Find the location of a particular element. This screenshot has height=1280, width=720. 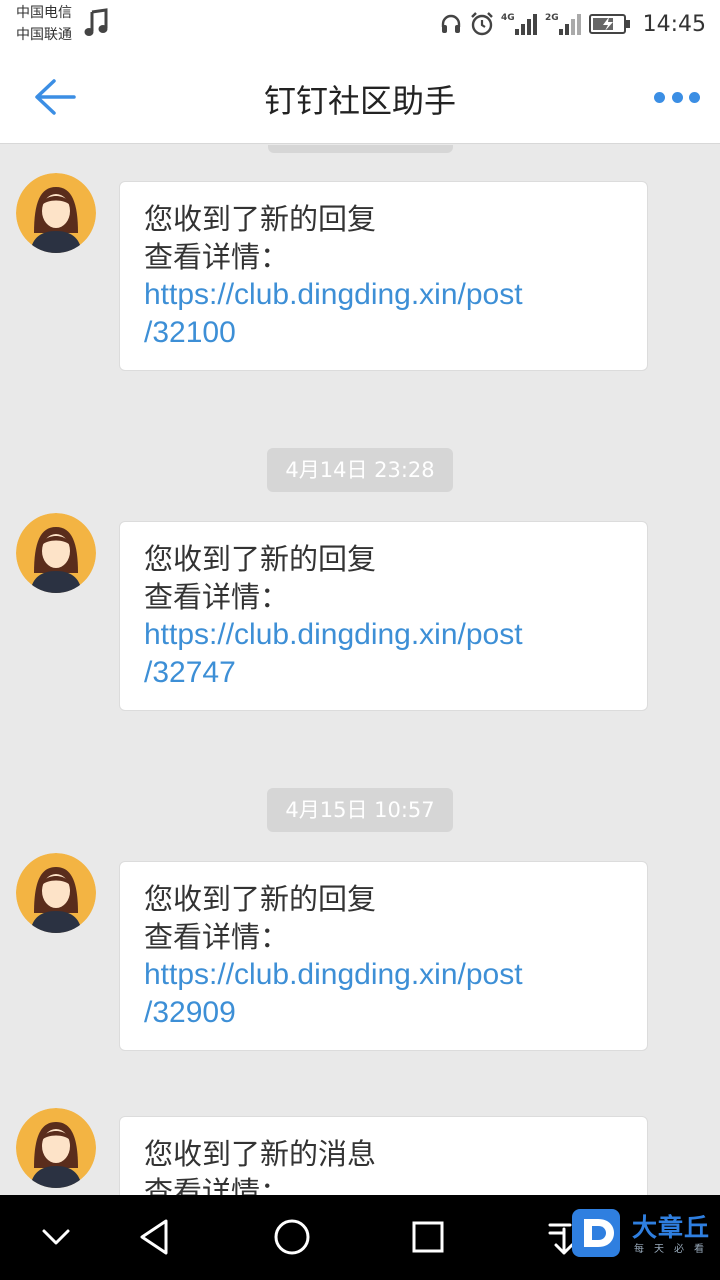

chevron-down-icon is located at coordinates (56, 1237).